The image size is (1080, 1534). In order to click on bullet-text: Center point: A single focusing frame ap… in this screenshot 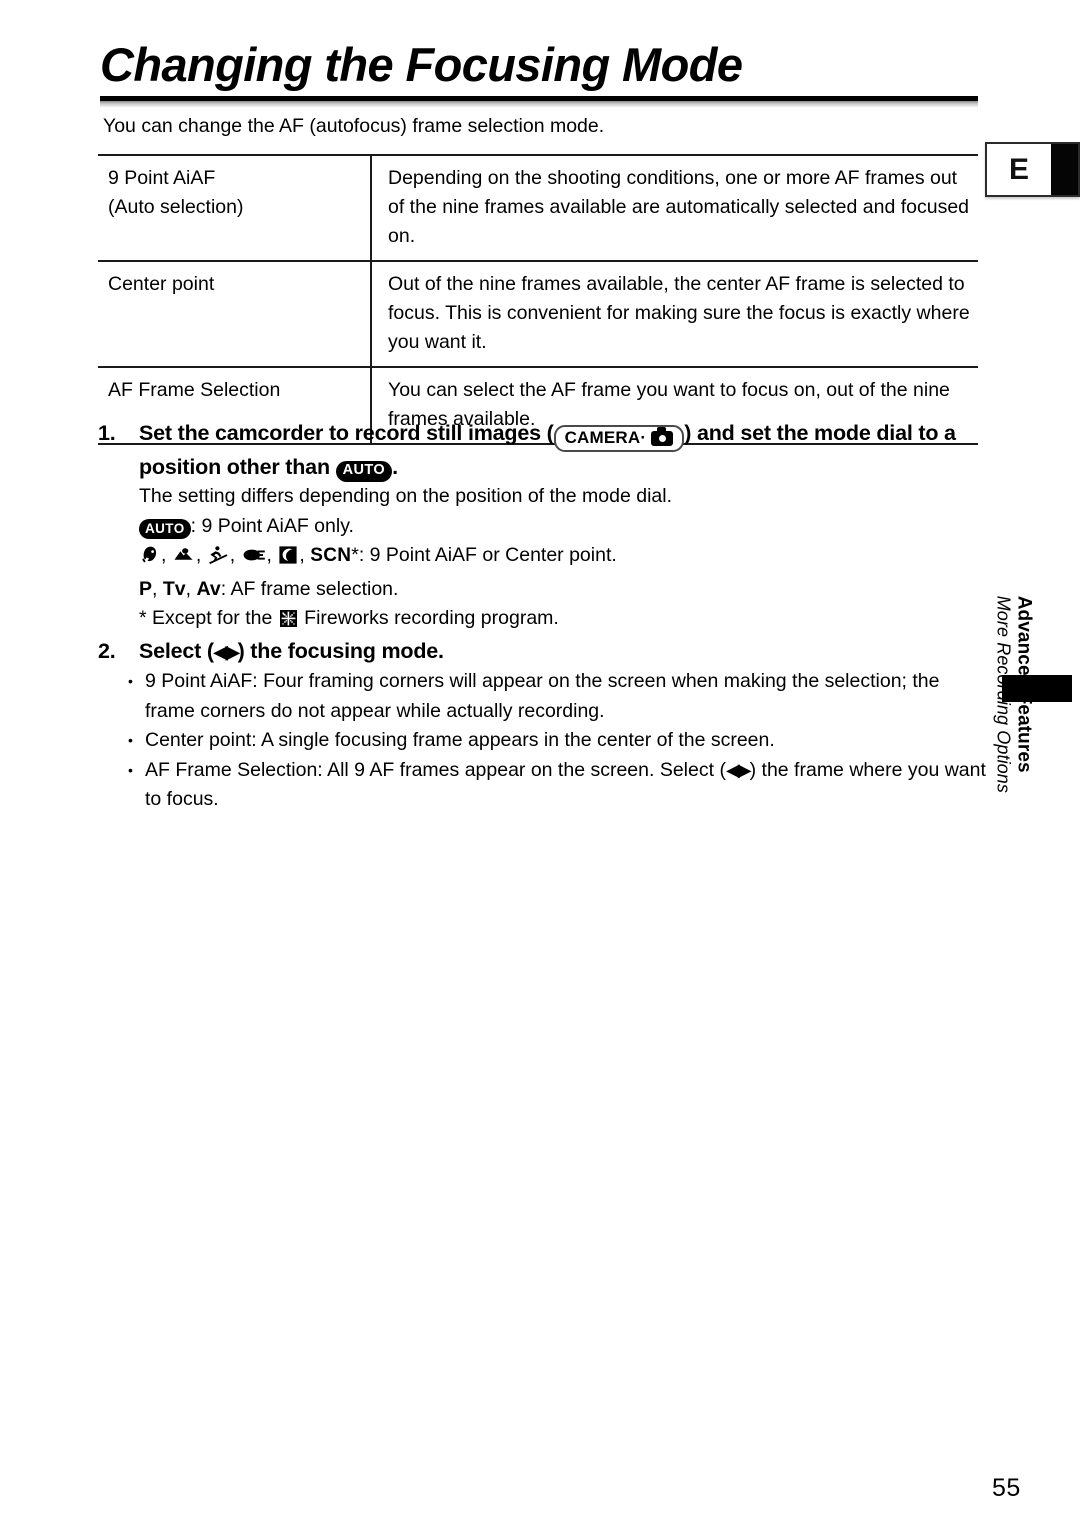, I will do `click(460, 740)`.